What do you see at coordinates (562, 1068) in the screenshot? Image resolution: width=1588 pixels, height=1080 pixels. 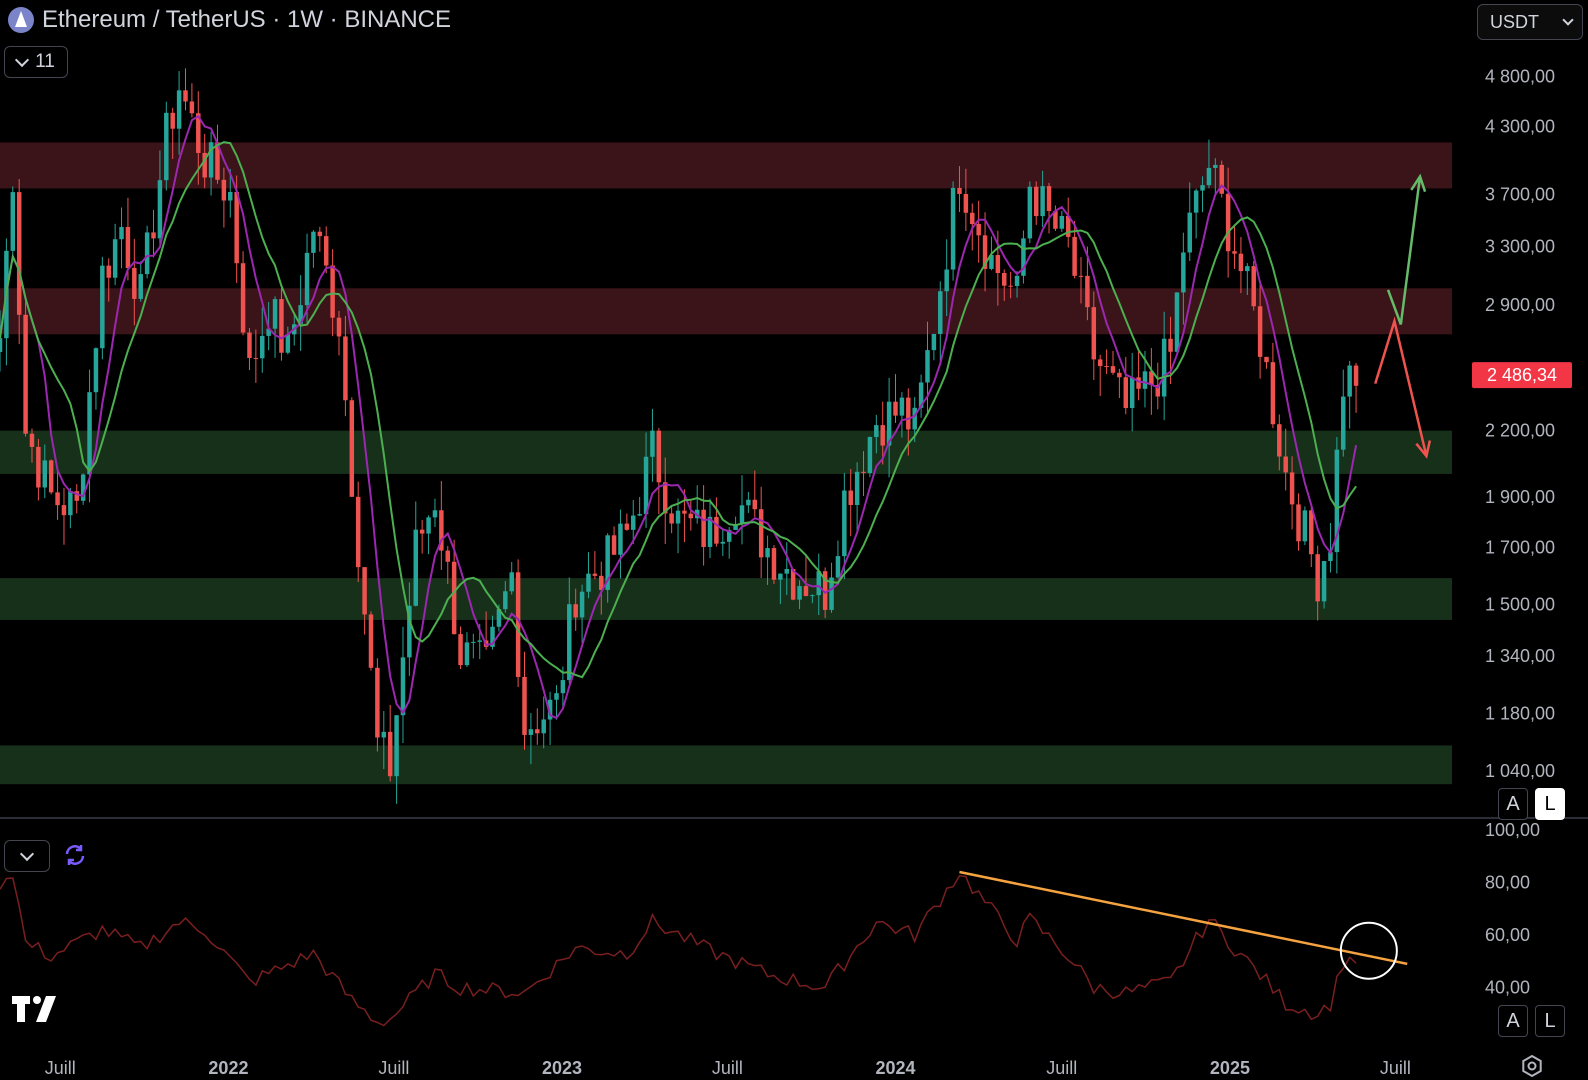 I see `time-tick-label: 2023` at bounding box center [562, 1068].